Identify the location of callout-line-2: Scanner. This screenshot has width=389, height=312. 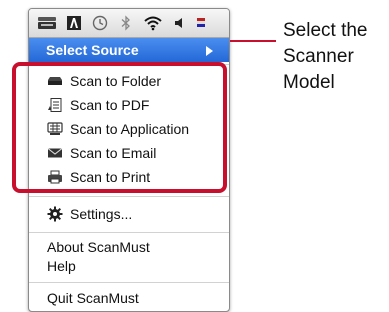
(318, 56).